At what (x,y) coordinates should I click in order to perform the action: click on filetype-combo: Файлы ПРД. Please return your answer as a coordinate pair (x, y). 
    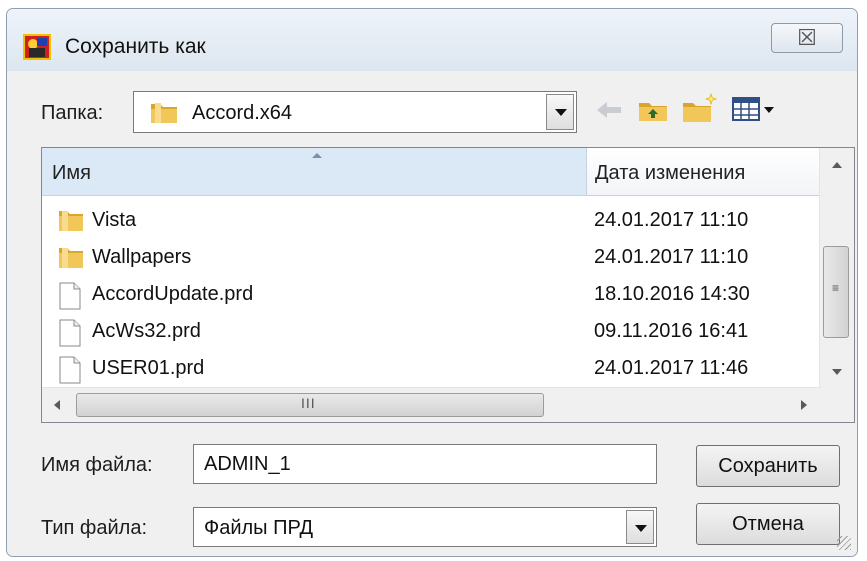
    Looking at the image, I should click on (425, 527).